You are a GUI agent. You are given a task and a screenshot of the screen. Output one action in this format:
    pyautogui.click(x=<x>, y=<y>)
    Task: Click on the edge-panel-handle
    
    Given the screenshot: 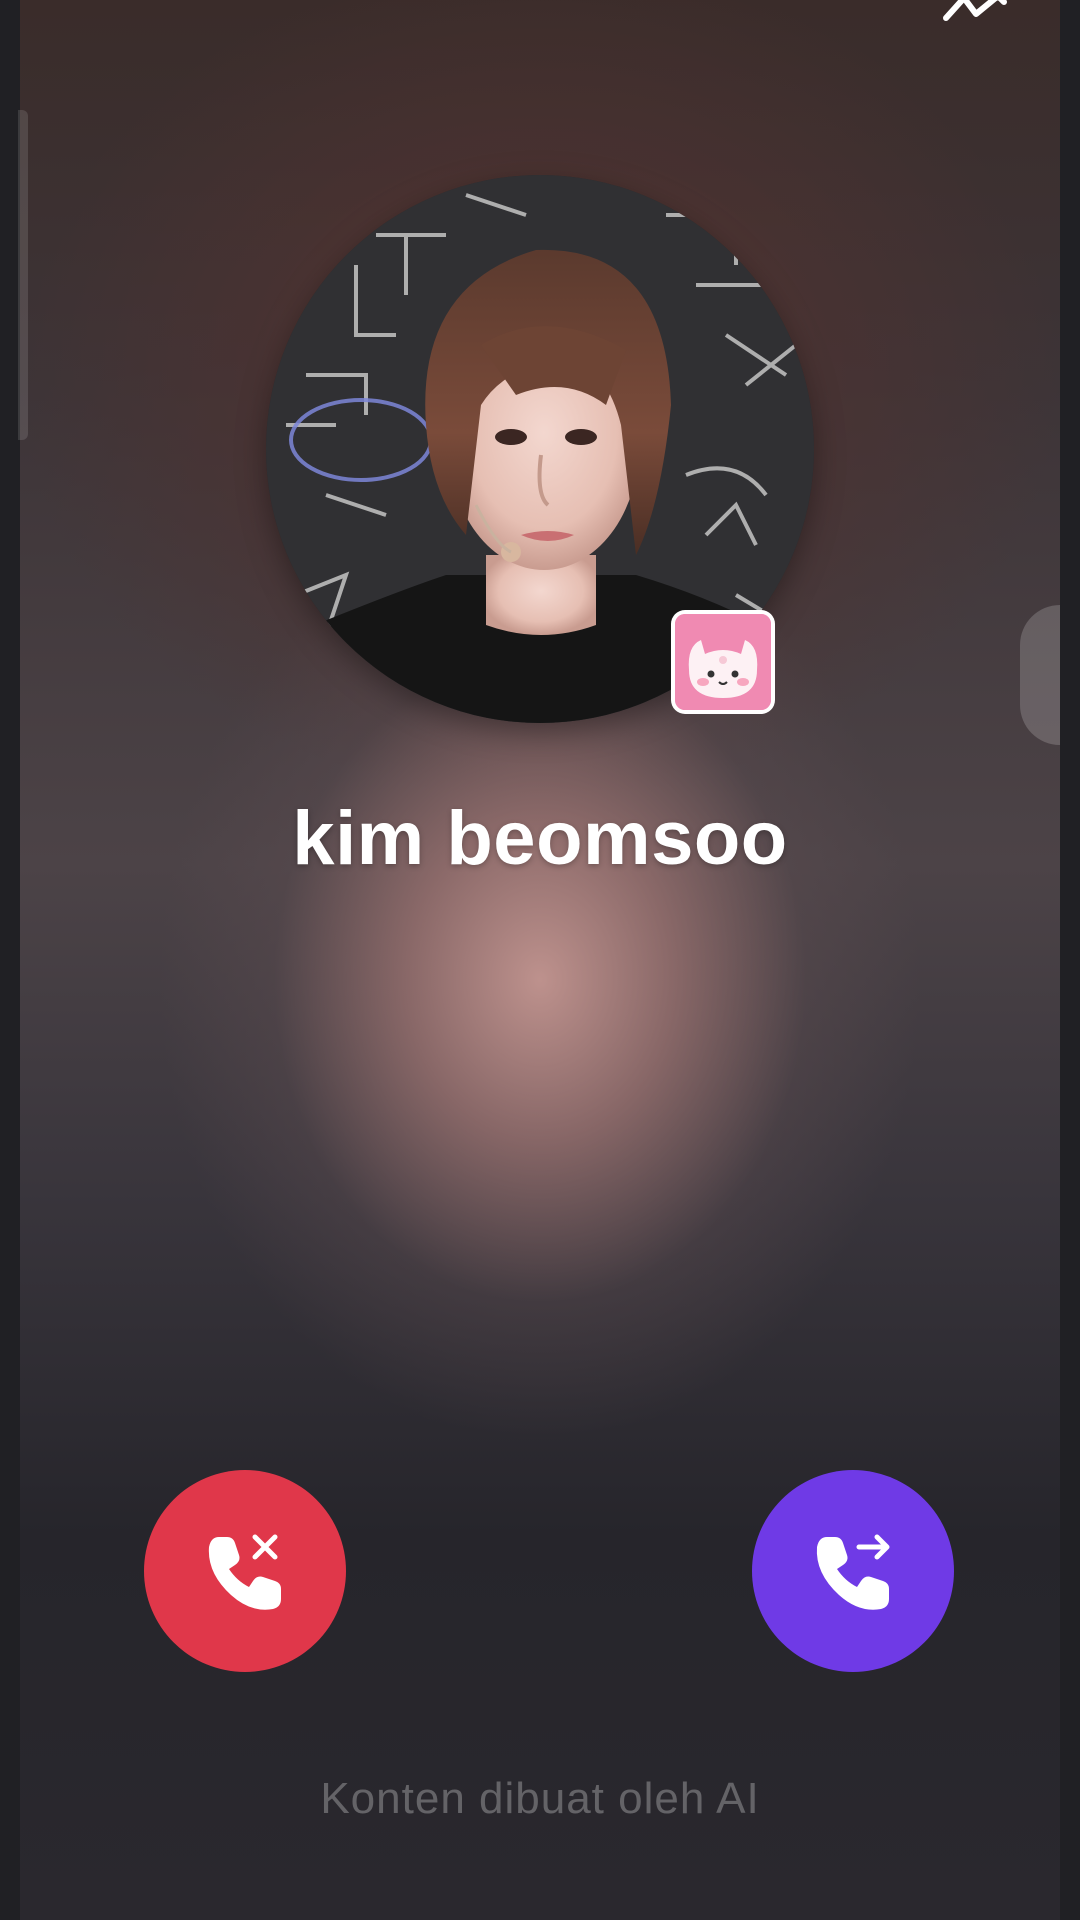 What is the action you would take?
    pyautogui.click(x=1040, y=675)
    